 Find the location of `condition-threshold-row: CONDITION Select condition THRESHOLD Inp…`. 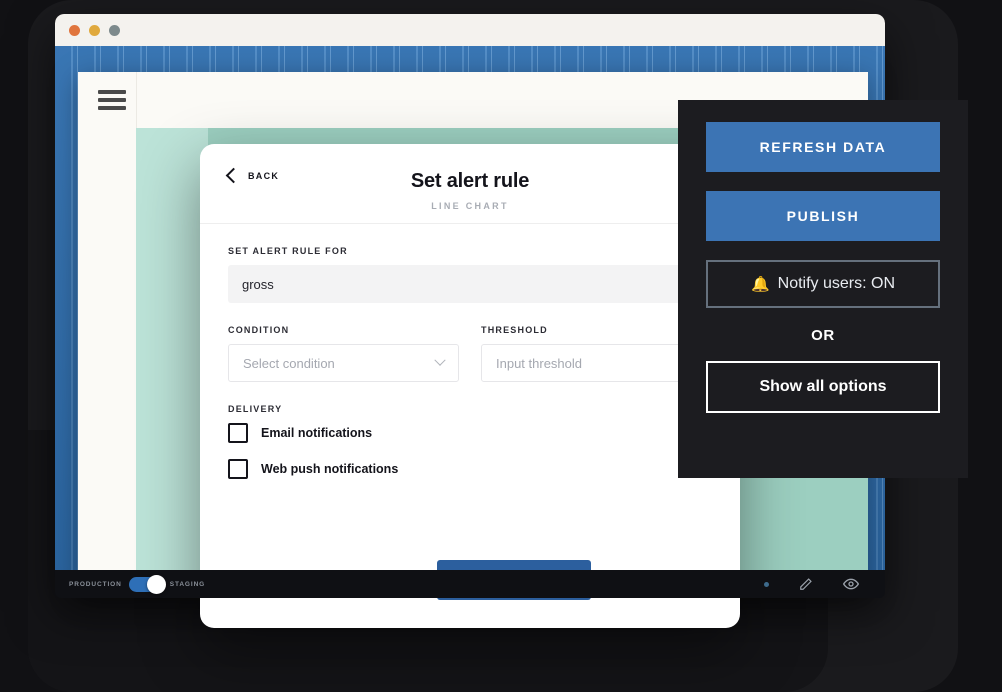

condition-threshold-row: CONDITION Select condition THRESHOLD Inp… is located at coordinates (470, 353).